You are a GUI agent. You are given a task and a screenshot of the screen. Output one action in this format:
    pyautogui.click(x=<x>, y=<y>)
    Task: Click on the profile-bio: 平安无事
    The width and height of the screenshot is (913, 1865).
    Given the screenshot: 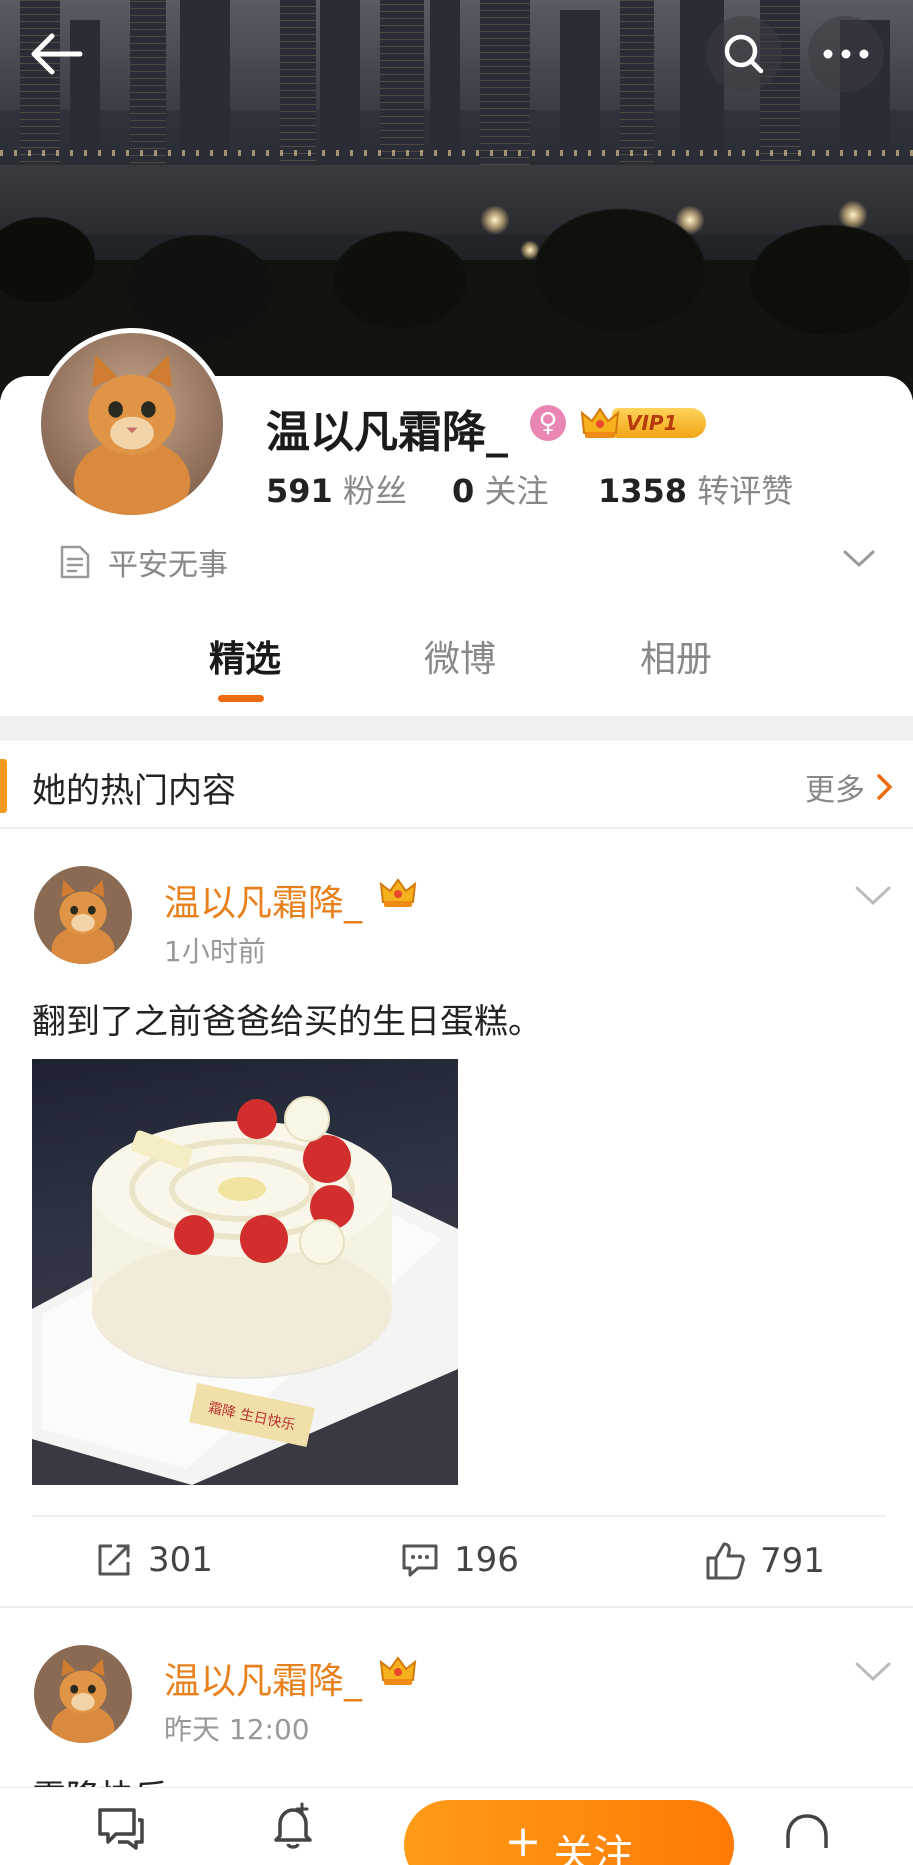 What is the action you would take?
    pyautogui.click(x=143, y=562)
    